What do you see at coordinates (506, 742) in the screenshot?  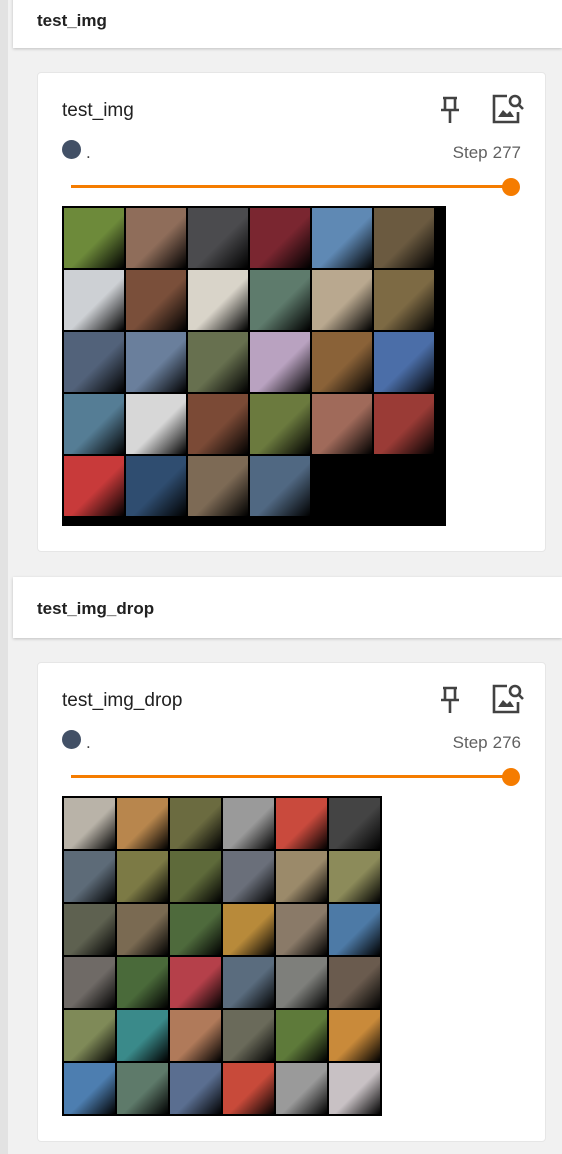 I see `step-value: 276` at bounding box center [506, 742].